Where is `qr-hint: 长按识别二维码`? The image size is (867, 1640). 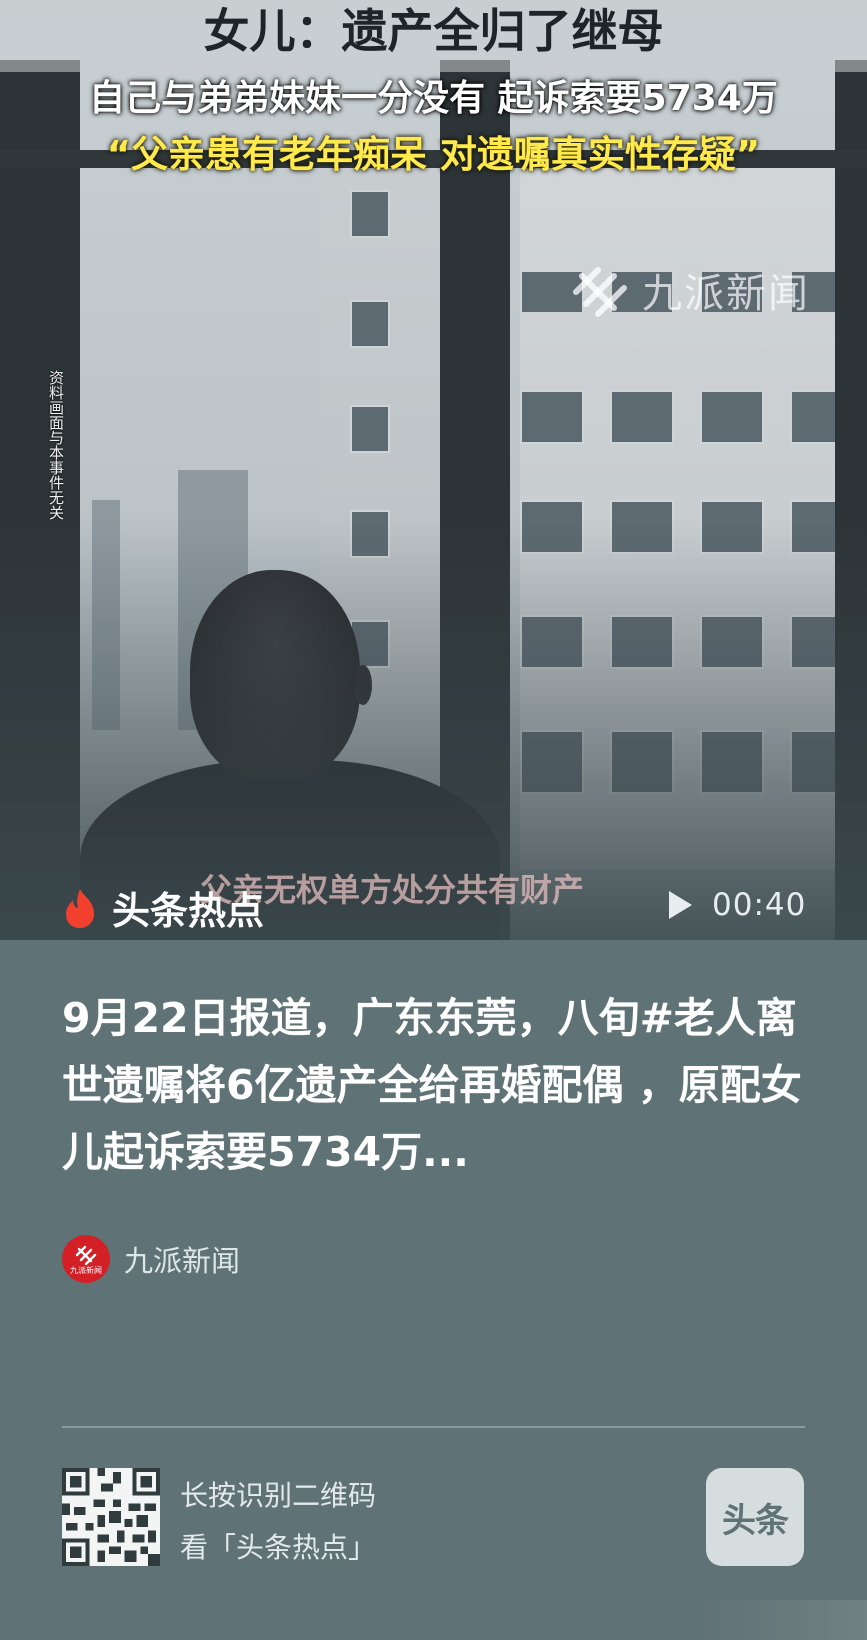
qr-hint: 长按识别二维码 is located at coordinates (278, 1495).